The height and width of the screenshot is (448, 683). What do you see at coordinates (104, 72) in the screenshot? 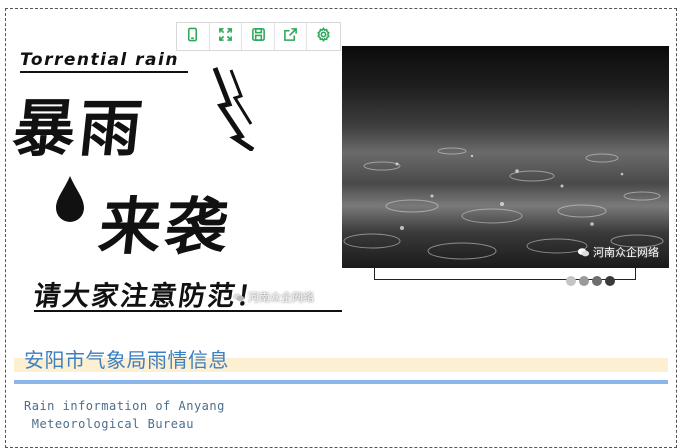
I see `poster-title-underline` at bounding box center [104, 72].